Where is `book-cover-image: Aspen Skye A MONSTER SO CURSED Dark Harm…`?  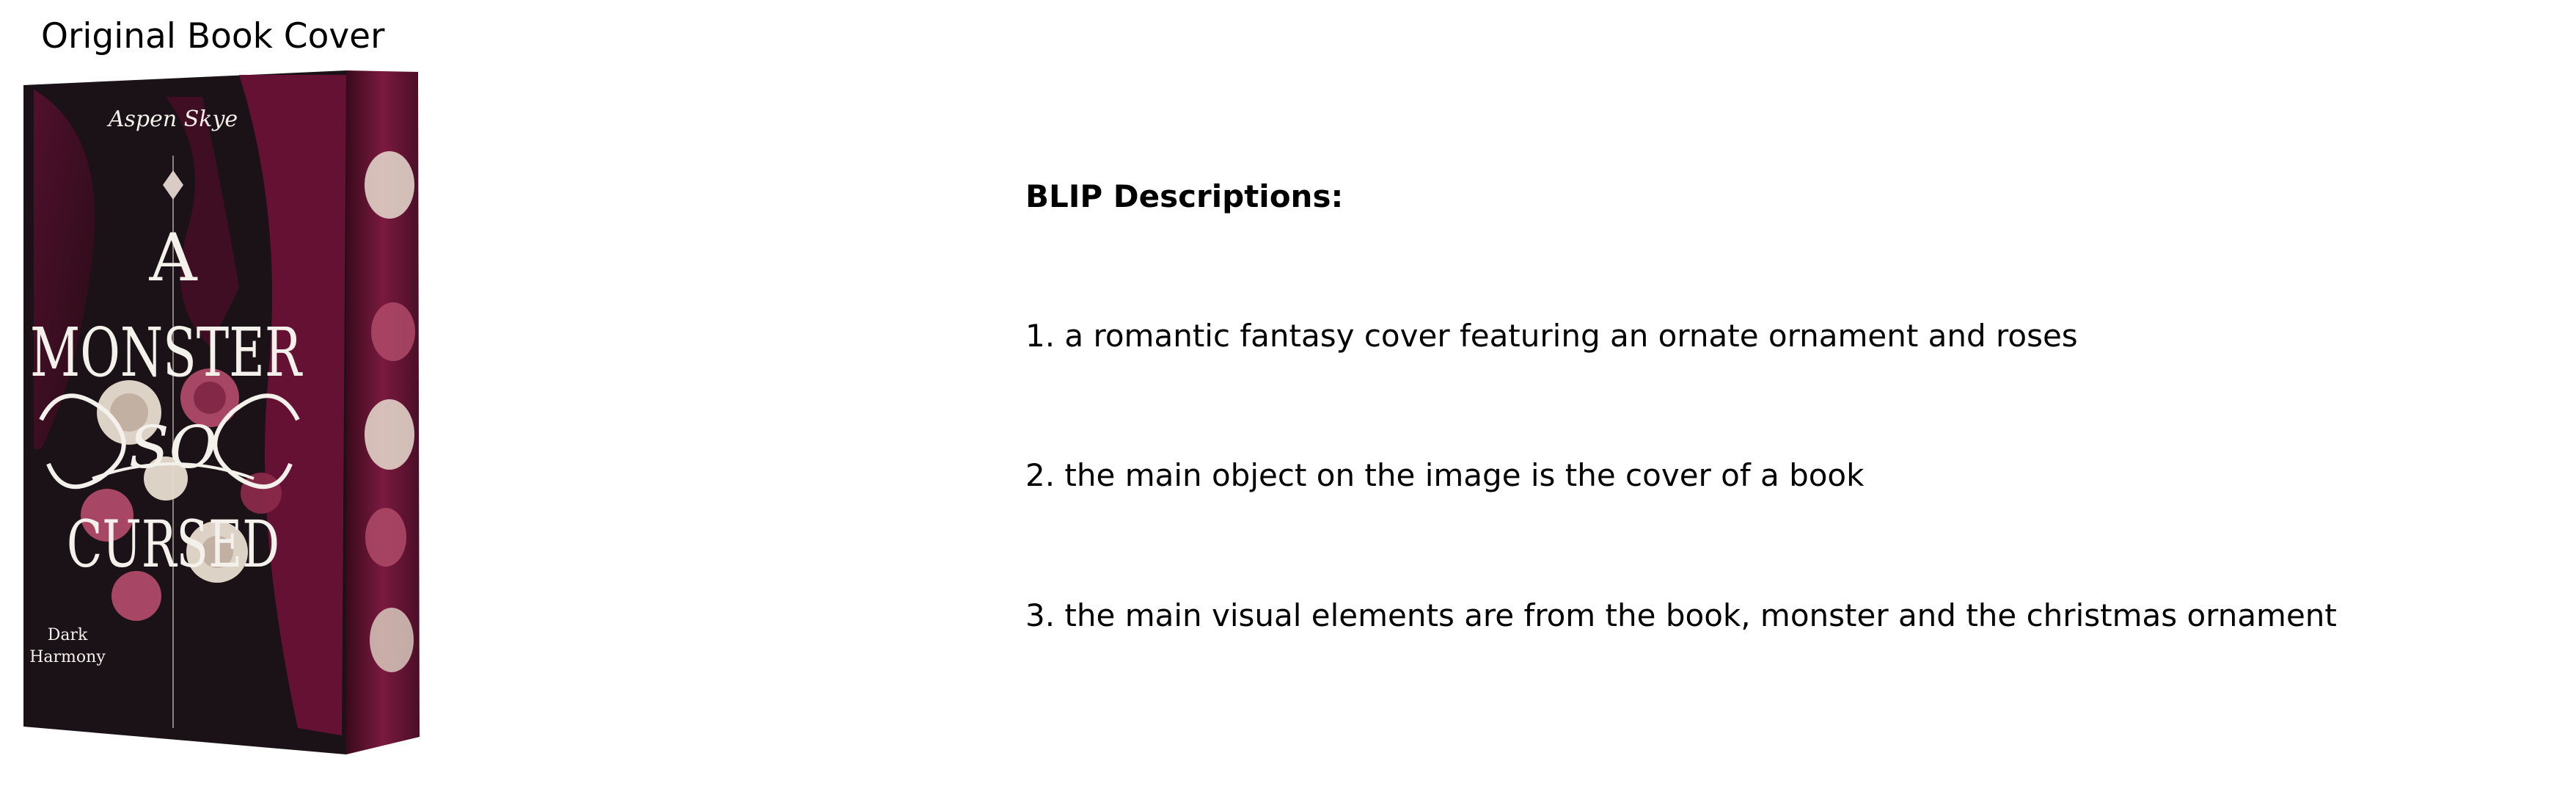
book-cover-image: Aspen Skye A MONSTER SO CURSED Dark Harm… is located at coordinates (224, 415).